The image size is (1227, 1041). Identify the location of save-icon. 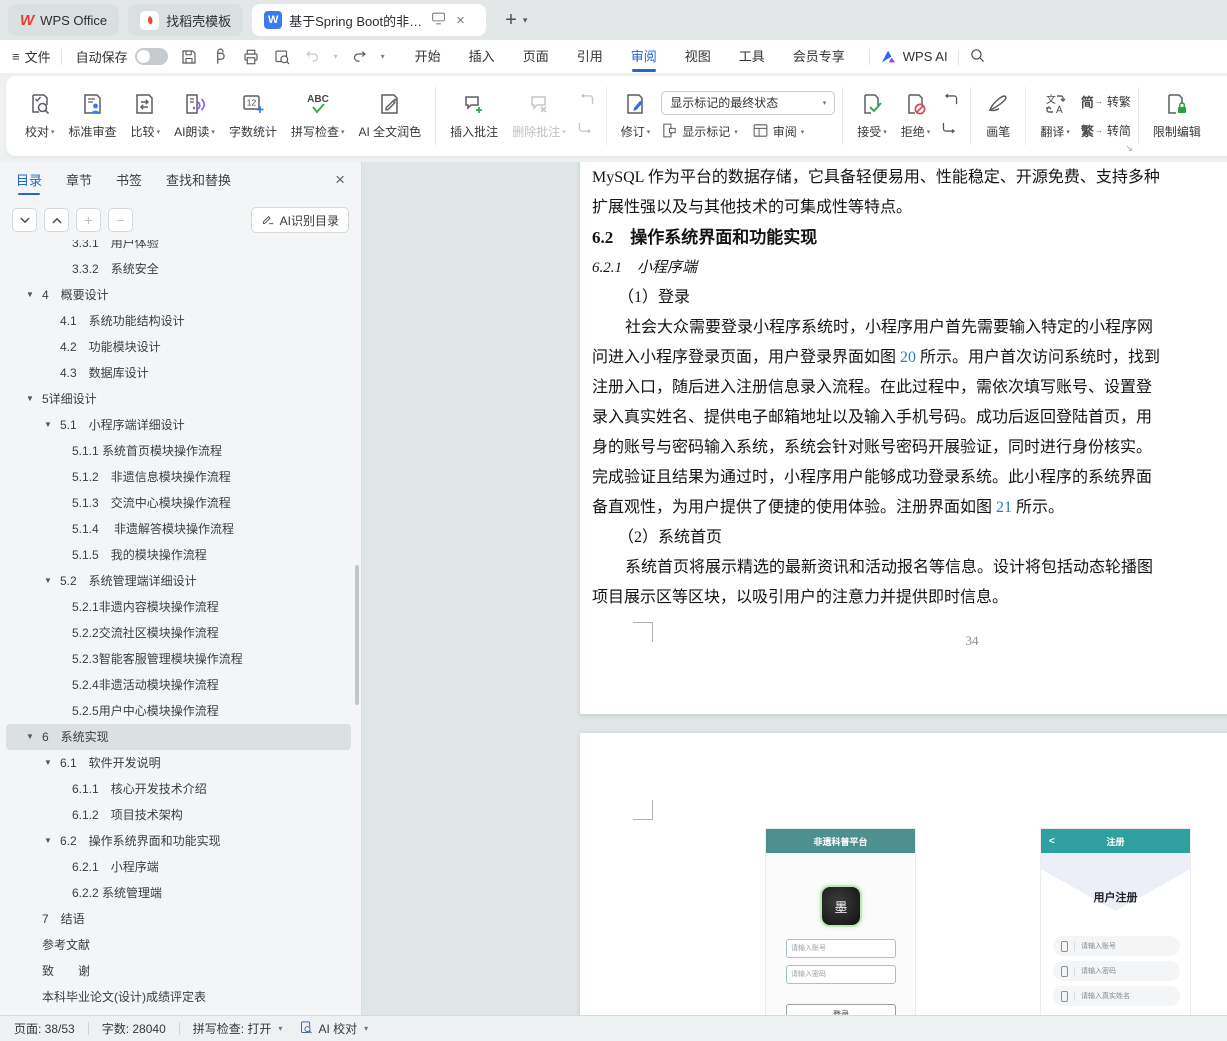
(189, 57).